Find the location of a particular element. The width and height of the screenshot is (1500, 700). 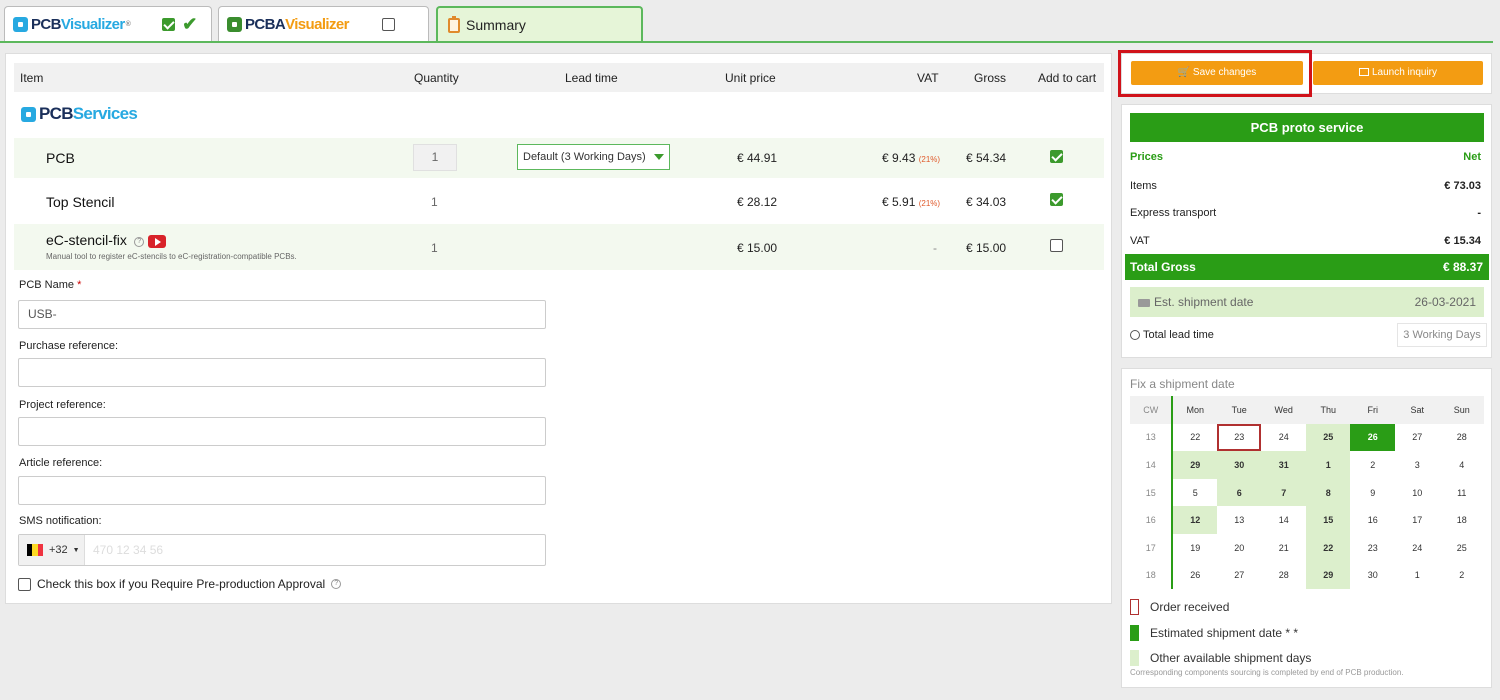

belgium-flag-icon is located at coordinates (35, 550).